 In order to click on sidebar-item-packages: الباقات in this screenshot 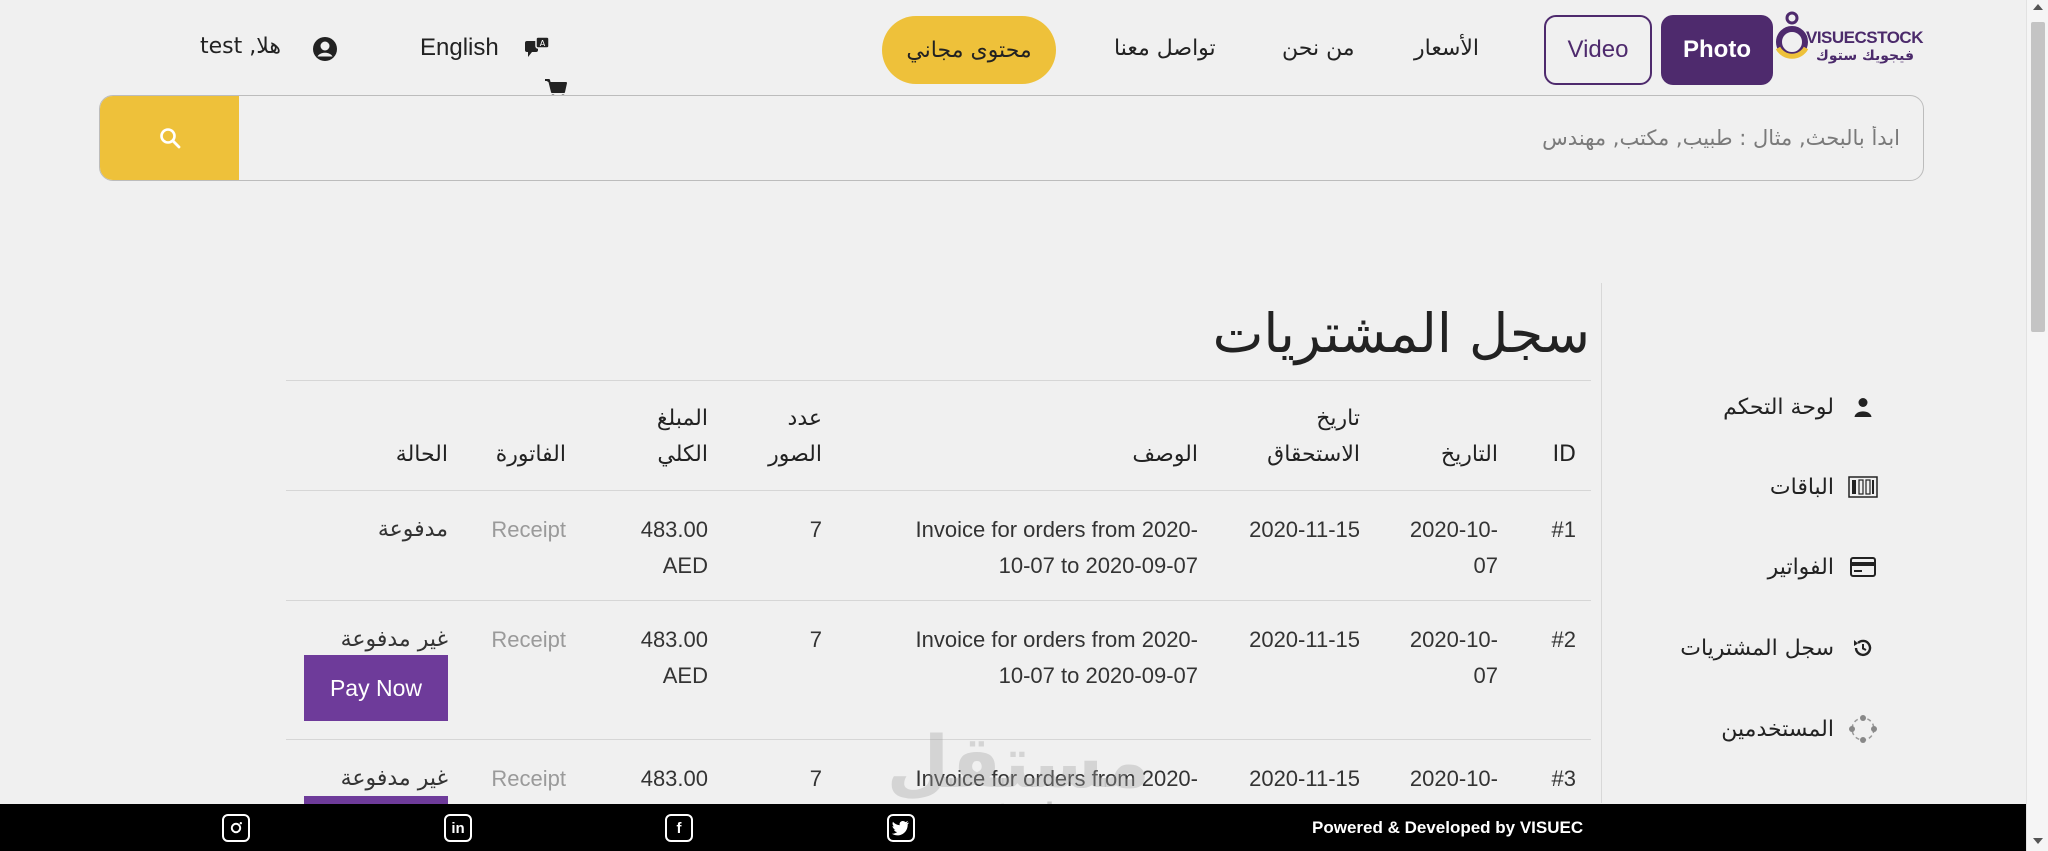, I will do `click(1825, 487)`.